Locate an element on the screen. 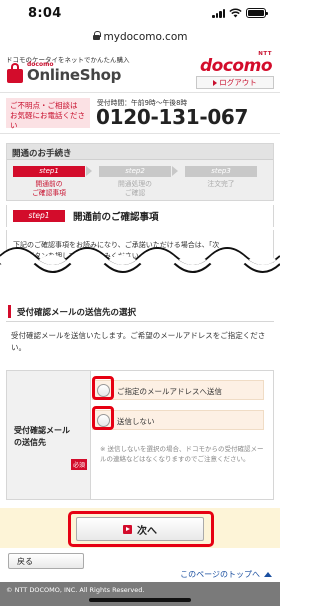 The image size is (320, 606). contact-line2: お気軽にお電話ください is located at coordinates (47, 121).